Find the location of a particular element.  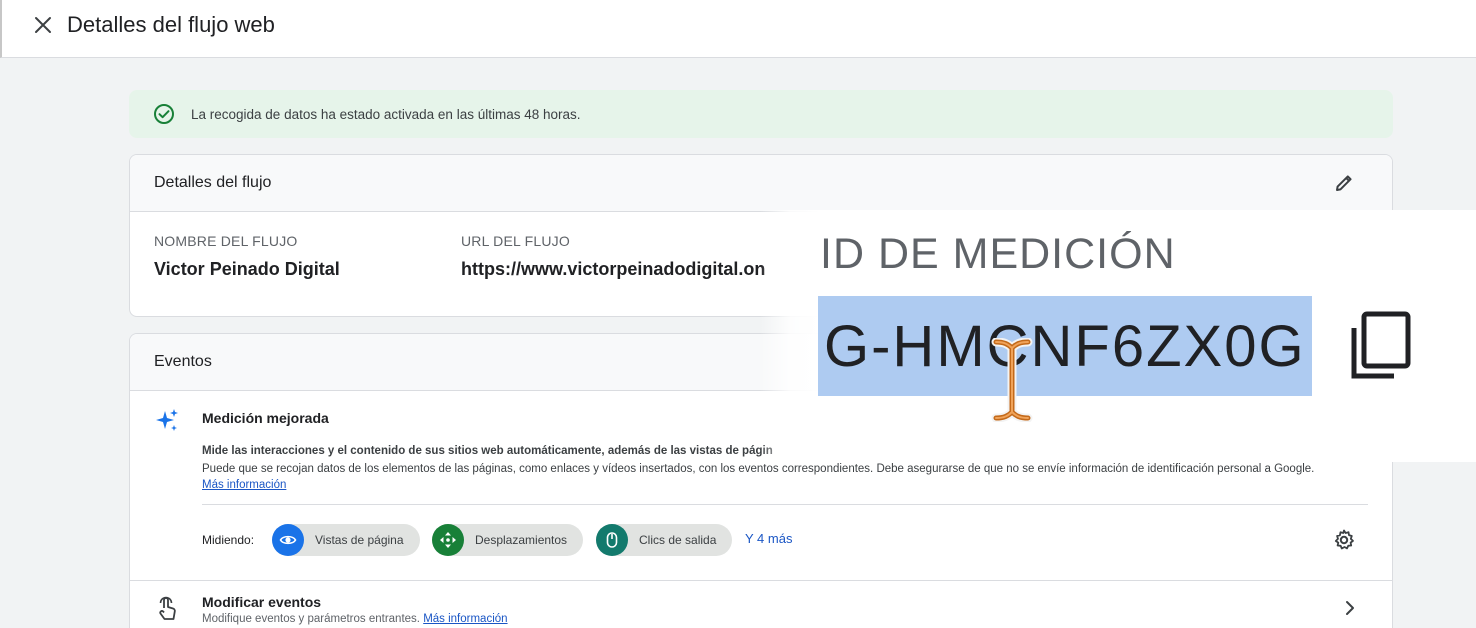

divider is located at coordinates (785, 504).